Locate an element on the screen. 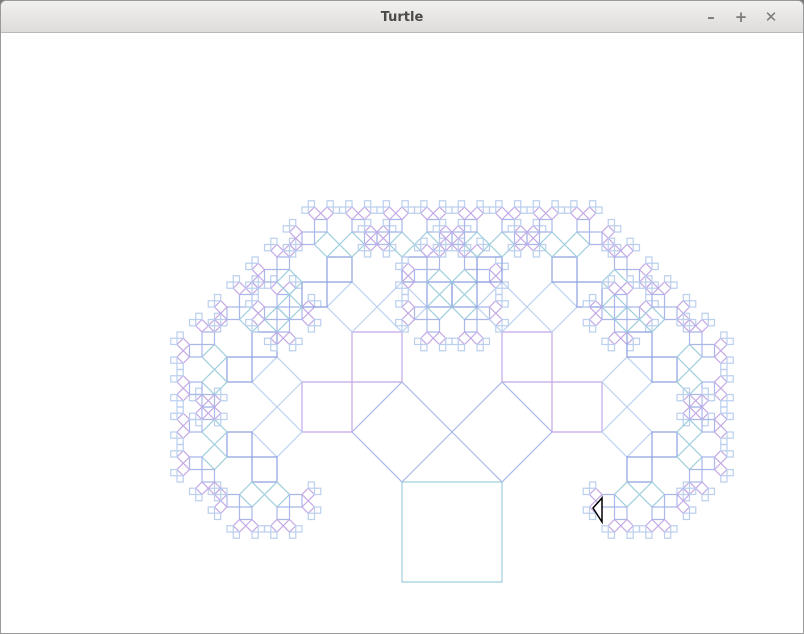  maximize-button: + is located at coordinates (741, 17).